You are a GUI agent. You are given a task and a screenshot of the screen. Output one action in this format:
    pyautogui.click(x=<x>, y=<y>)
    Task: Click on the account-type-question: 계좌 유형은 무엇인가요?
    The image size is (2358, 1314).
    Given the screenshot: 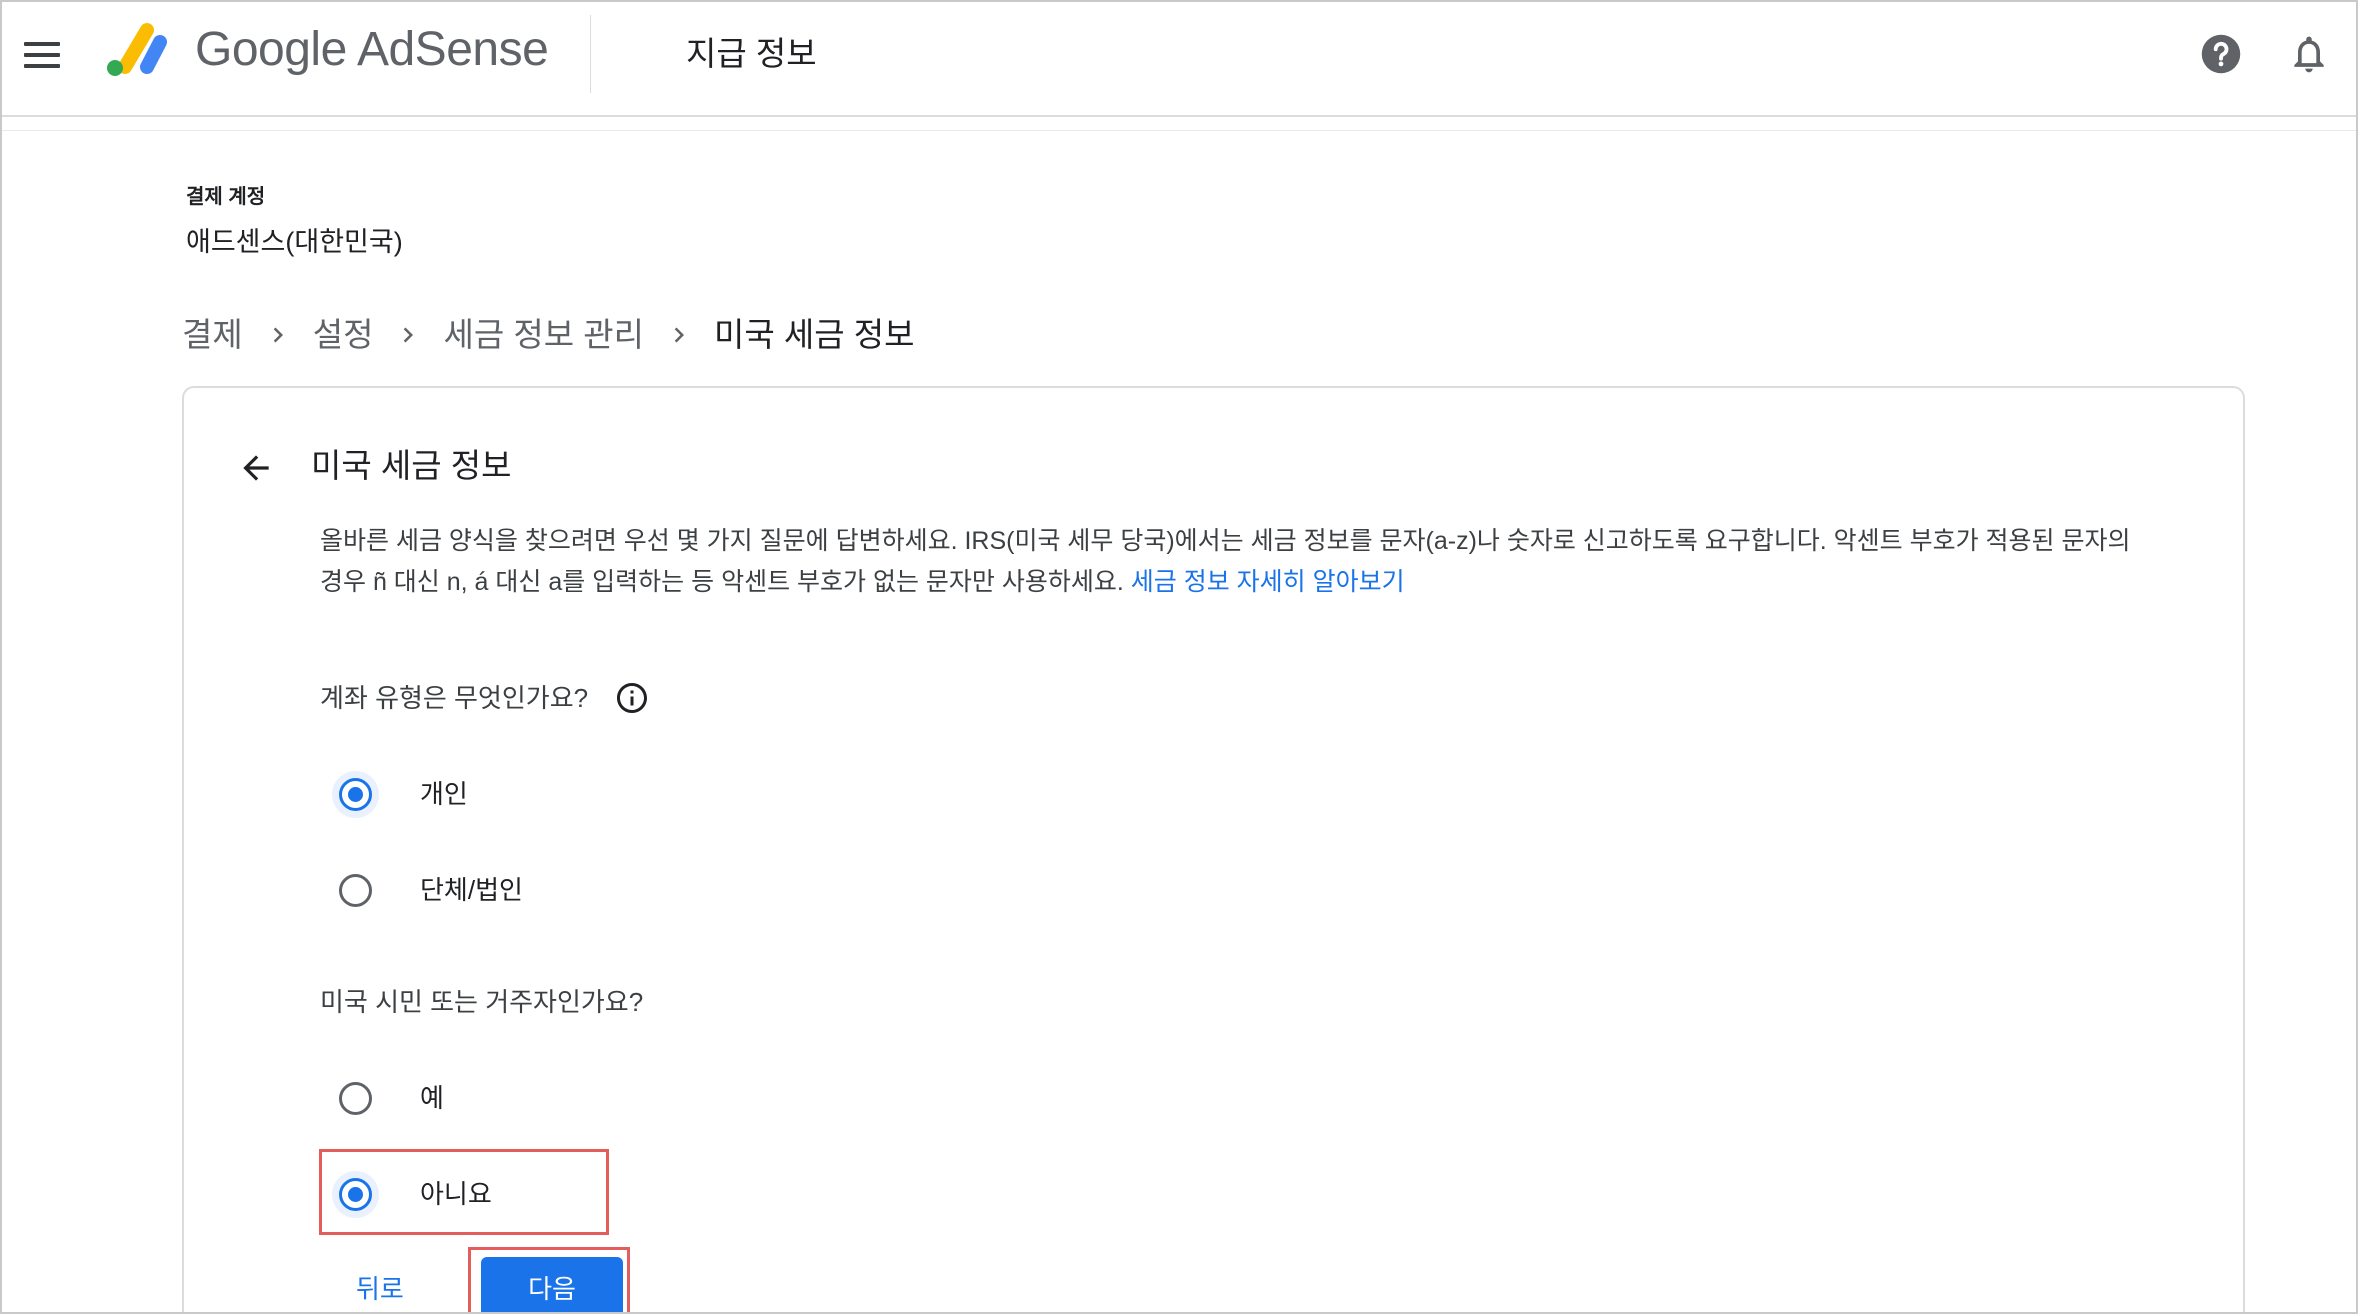 What is the action you would take?
    pyautogui.click(x=485, y=698)
    